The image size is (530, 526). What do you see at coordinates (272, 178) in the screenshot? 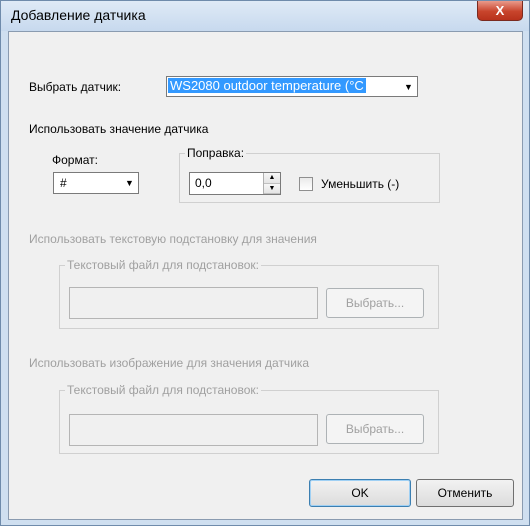
I see `spin-up-icon: ▲` at bounding box center [272, 178].